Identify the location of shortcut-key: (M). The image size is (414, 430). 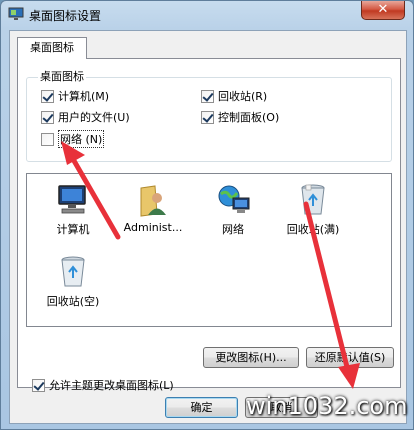
(100, 96).